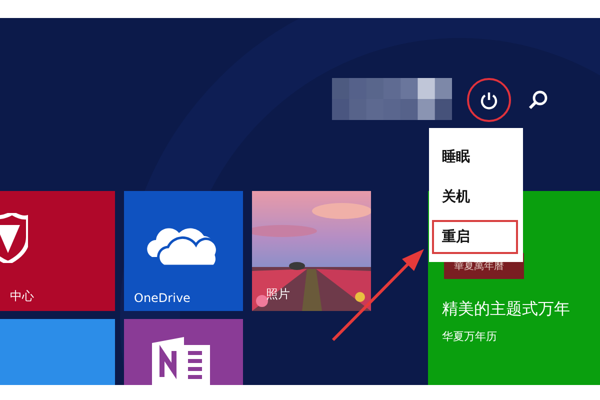  I want to click on power-icon, so click(489, 100).